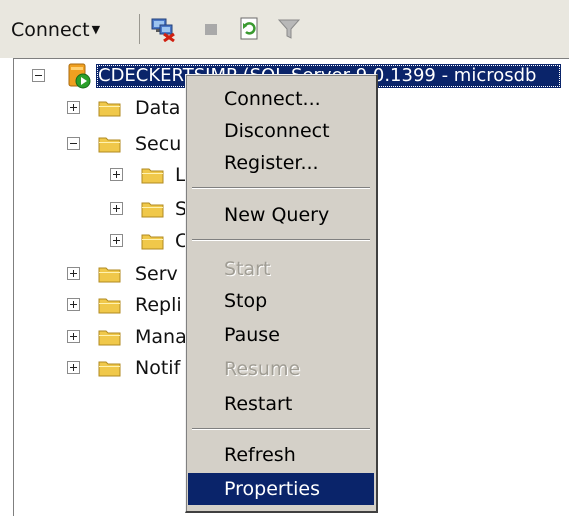 This screenshot has width=569, height=516. What do you see at coordinates (79, 76) in the screenshot?
I see `server-icon` at bounding box center [79, 76].